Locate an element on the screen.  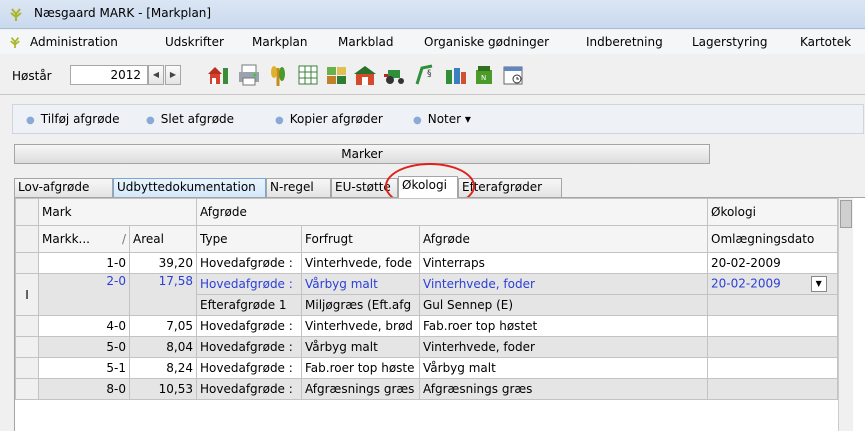
notes-button: ● Noter ▾ is located at coordinates (442, 119).